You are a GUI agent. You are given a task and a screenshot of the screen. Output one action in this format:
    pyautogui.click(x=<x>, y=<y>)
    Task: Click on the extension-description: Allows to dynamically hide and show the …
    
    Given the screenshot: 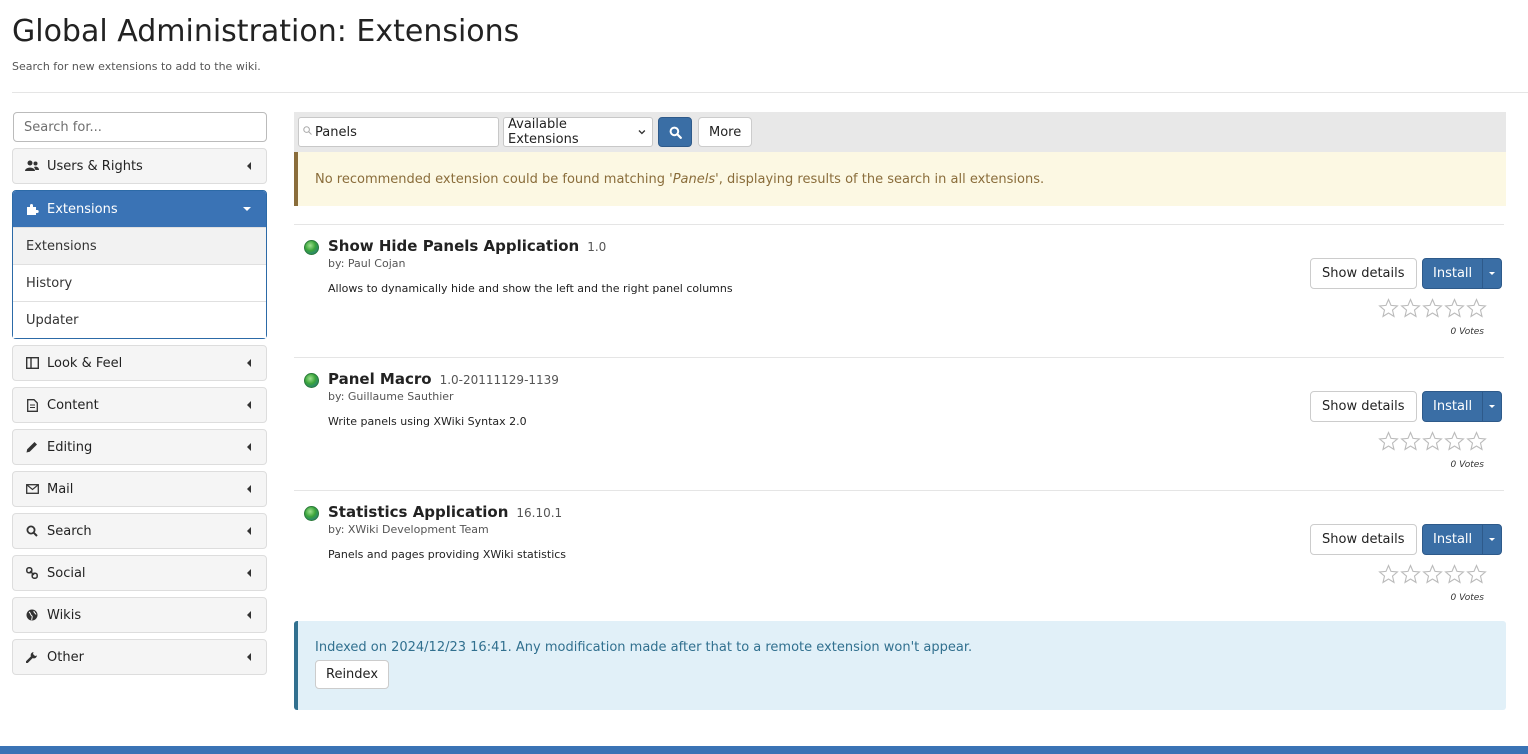 What is the action you would take?
    pyautogui.click(x=530, y=288)
    